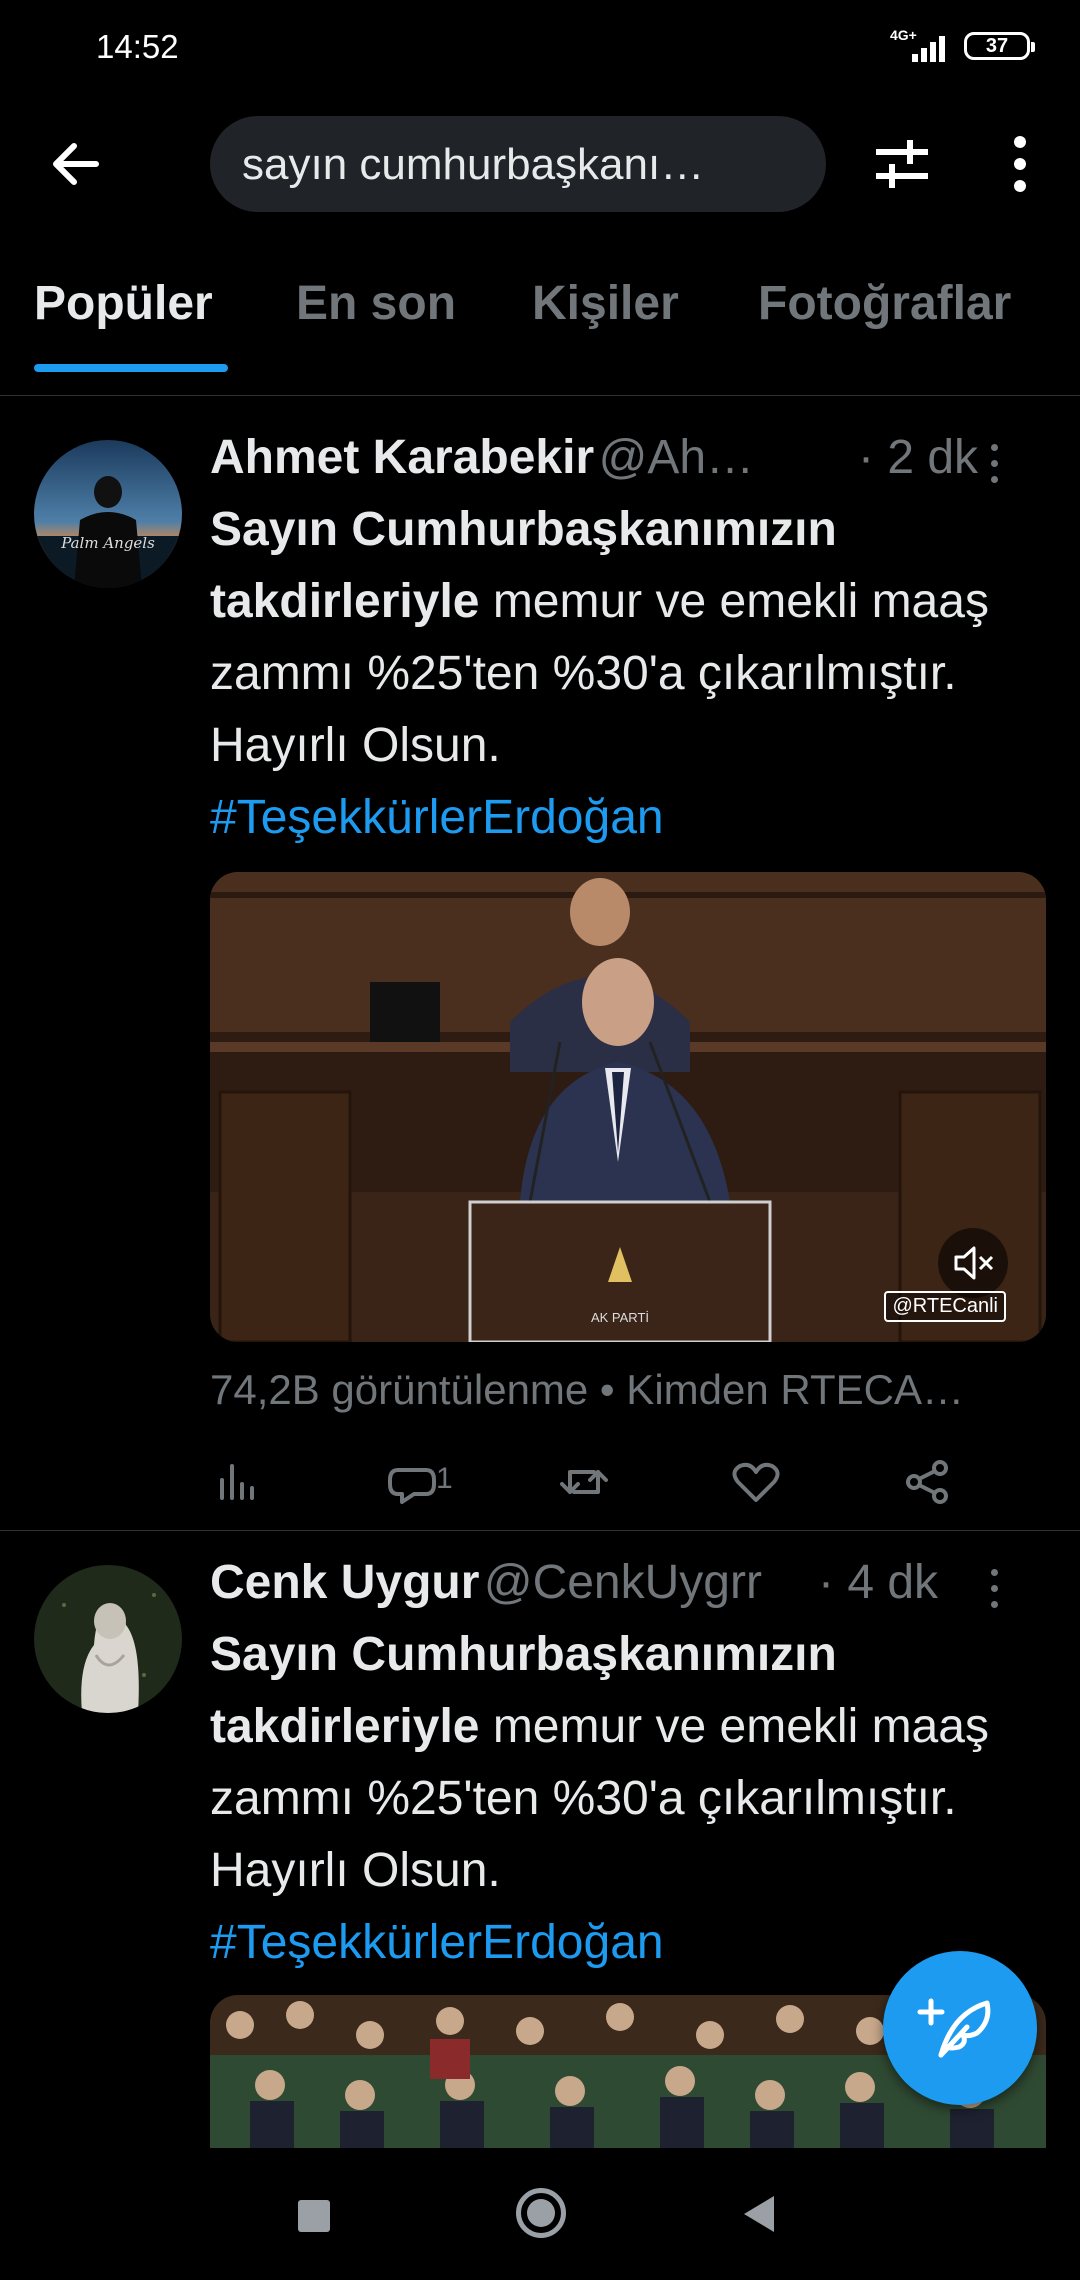 The image size is (1080, 2280). What do you see at coordinates (107, 543) in the screenshot?
I see `svg-text: Palm Angels` at bounding box center [107, 543].